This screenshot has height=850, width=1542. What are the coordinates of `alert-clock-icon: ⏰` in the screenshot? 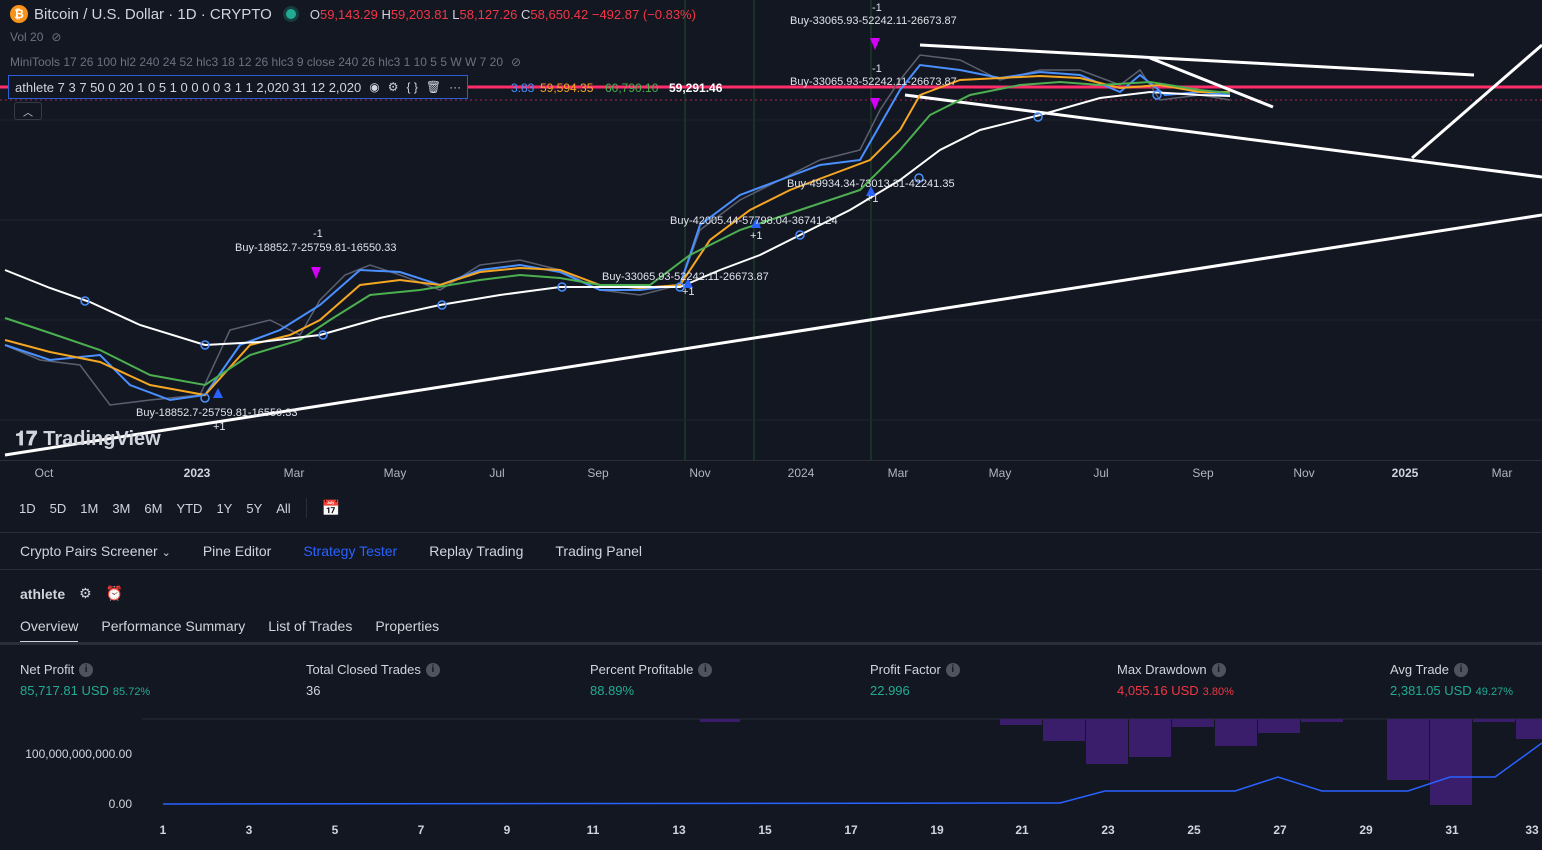 It's located at (114, 593).